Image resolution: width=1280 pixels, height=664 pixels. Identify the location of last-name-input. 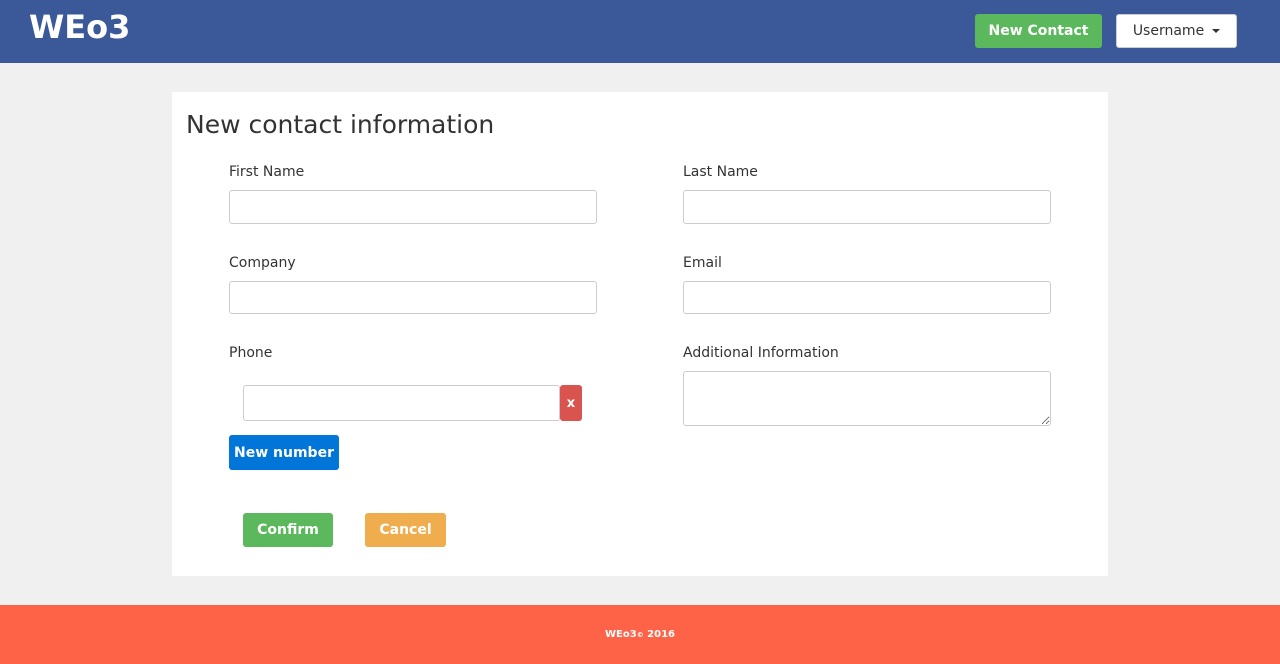
(867, 207).